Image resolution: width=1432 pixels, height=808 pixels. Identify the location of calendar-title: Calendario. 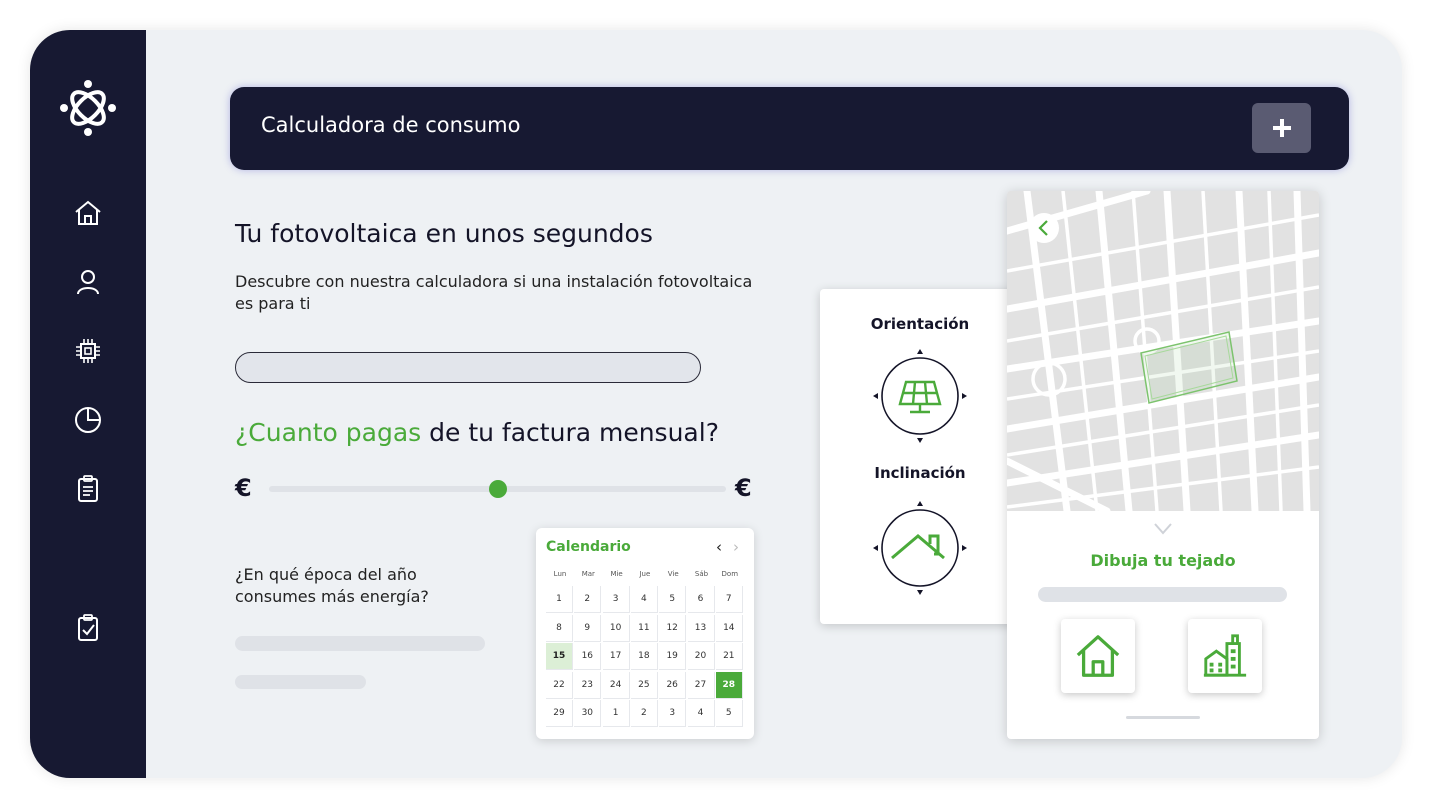
(588, 547).